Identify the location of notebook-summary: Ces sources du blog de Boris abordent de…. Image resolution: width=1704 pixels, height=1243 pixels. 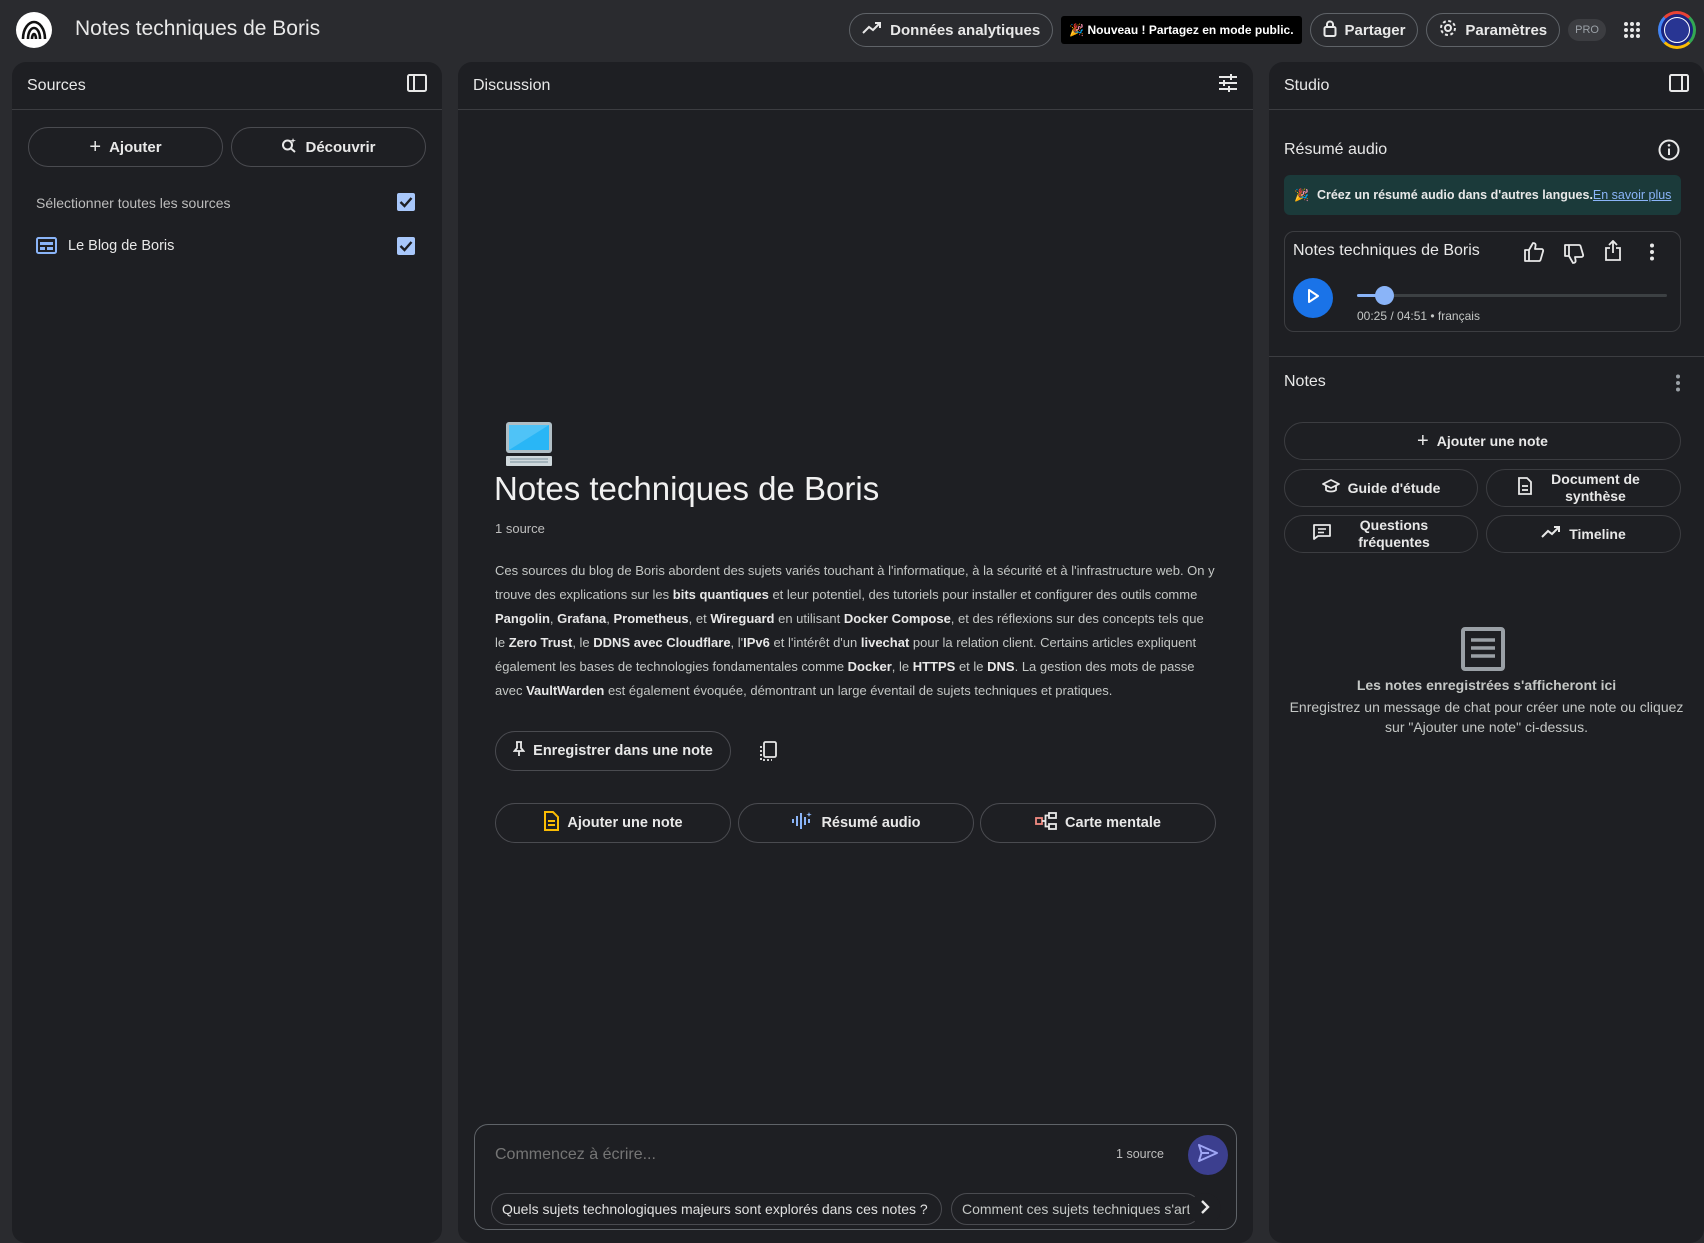
(855, 630).